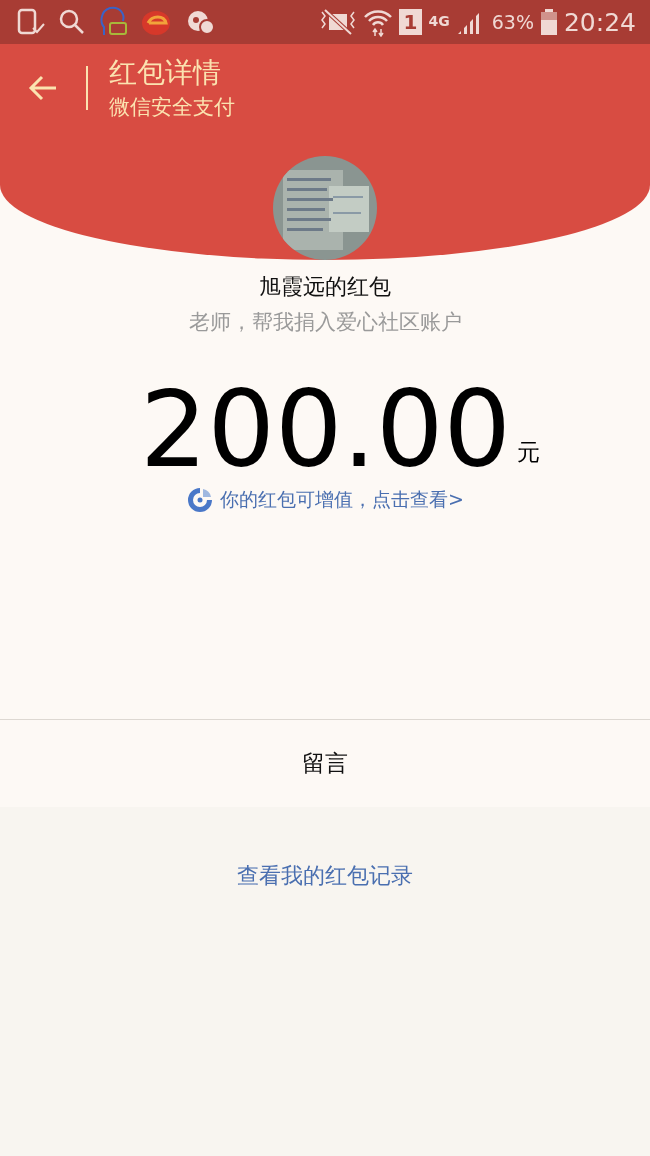 This screenshot has width=650, height=1156. Describe the element at coordinates (325, 763) in the screenshot. I see `comment-row: 留言` at that location.